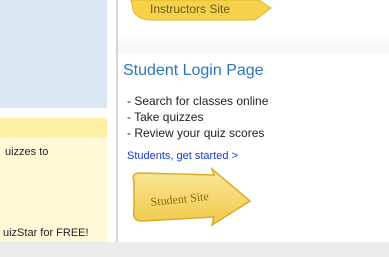 Image resolution: width=389 pixels, height=257 pixels. I want to click on page-title: Student Login Page, so click(193, 70).